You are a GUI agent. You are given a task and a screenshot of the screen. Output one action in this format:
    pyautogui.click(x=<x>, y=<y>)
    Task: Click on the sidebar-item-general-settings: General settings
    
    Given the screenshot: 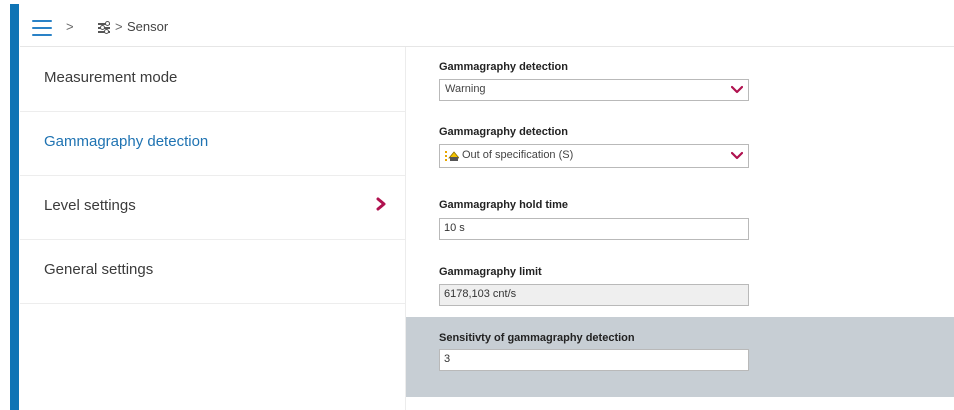 What is the action you would take?
    pyautogui.click(x=212, y=271)
    